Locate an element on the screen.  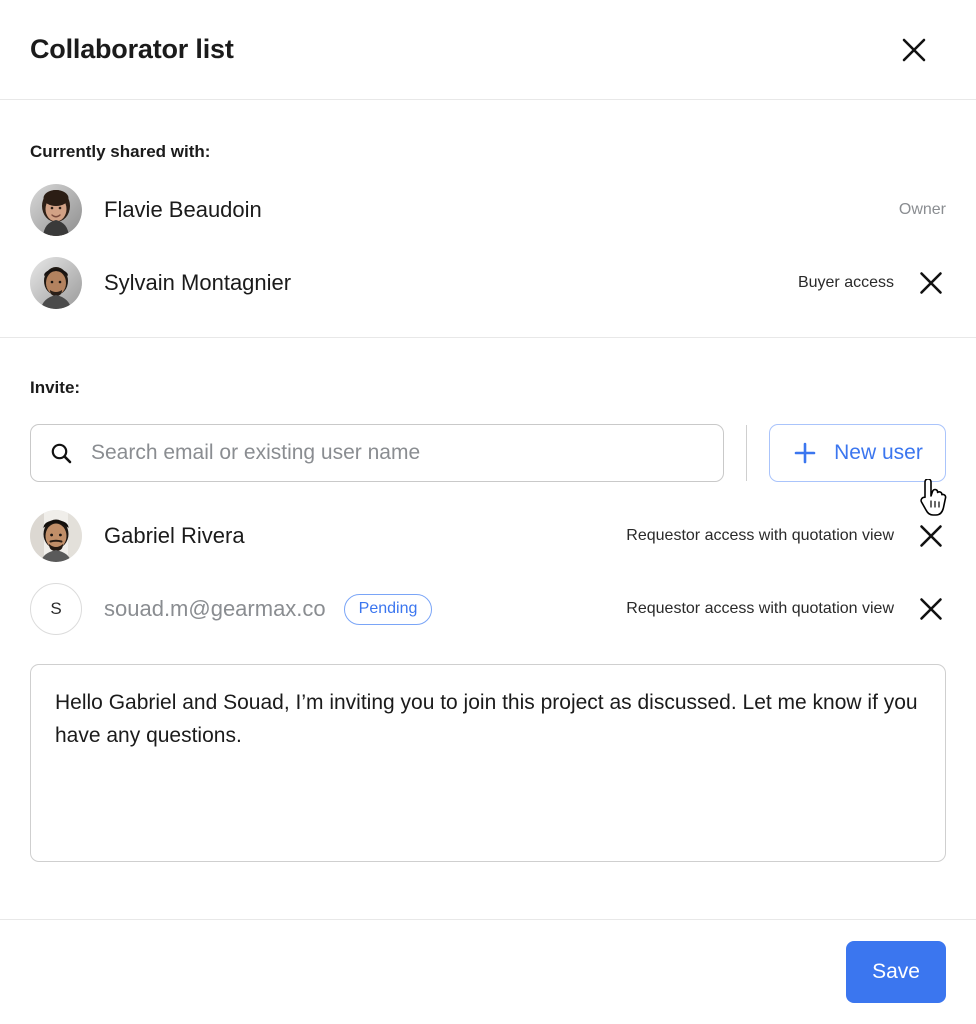
new-user-button: New user is located at coordinates (857, 453).